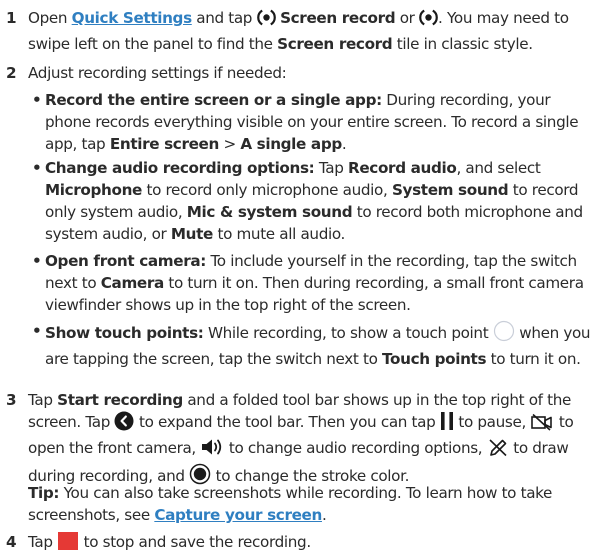 This screenshot has width=596, height=557. What do you see at coordinates (238, 515) in the screenshot?
I see `capture-your-screen-link: Capture your screen` at bounding box center [238, 515].